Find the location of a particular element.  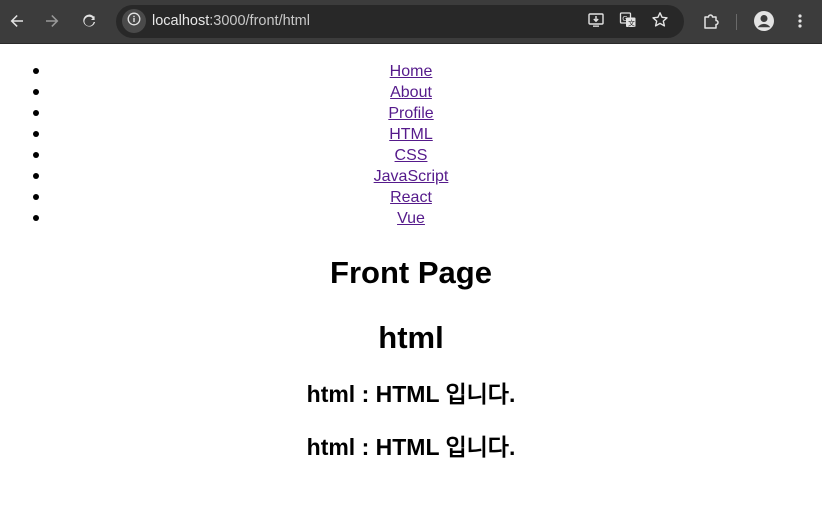

nav-link-about: About is located at coordinates (411, 92).